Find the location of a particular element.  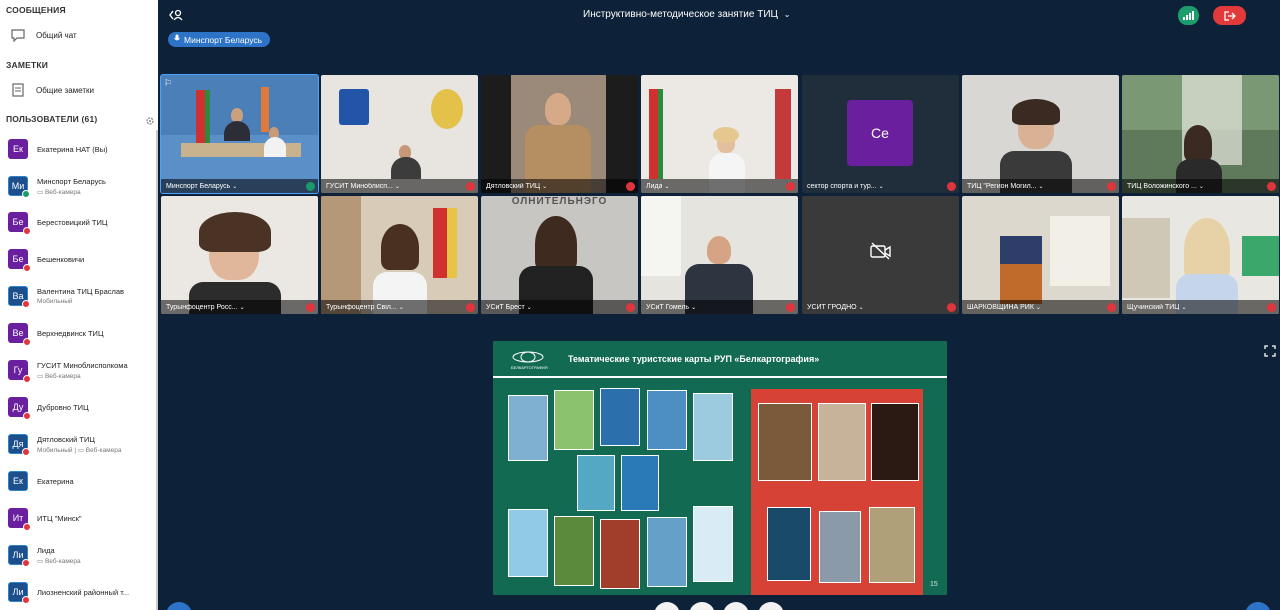

avatar: Бе is located at coordinates (19, 223).